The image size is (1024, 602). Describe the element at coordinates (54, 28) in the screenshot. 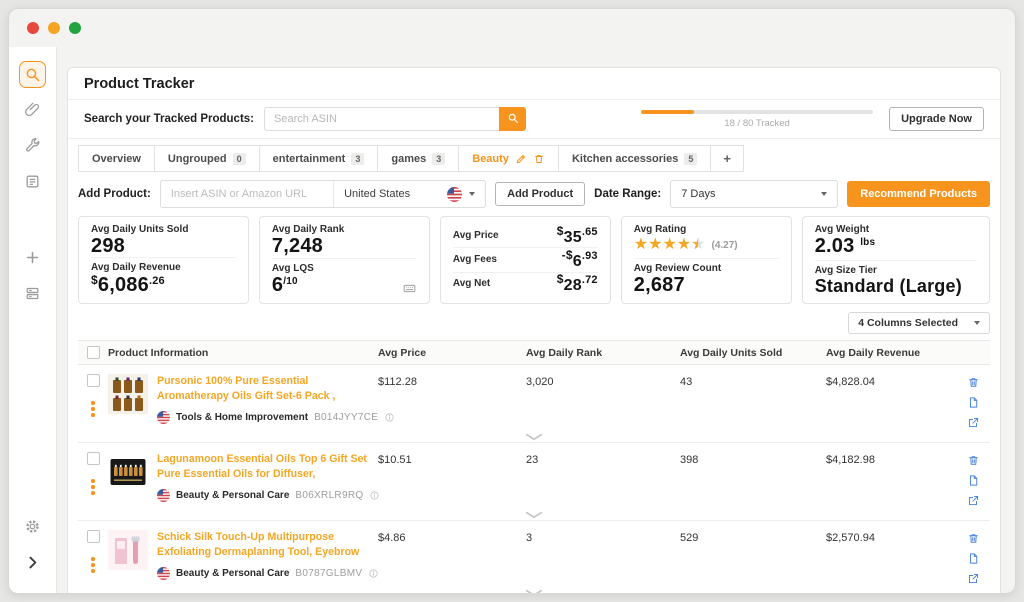

I see `minimize-window-button` at that location.